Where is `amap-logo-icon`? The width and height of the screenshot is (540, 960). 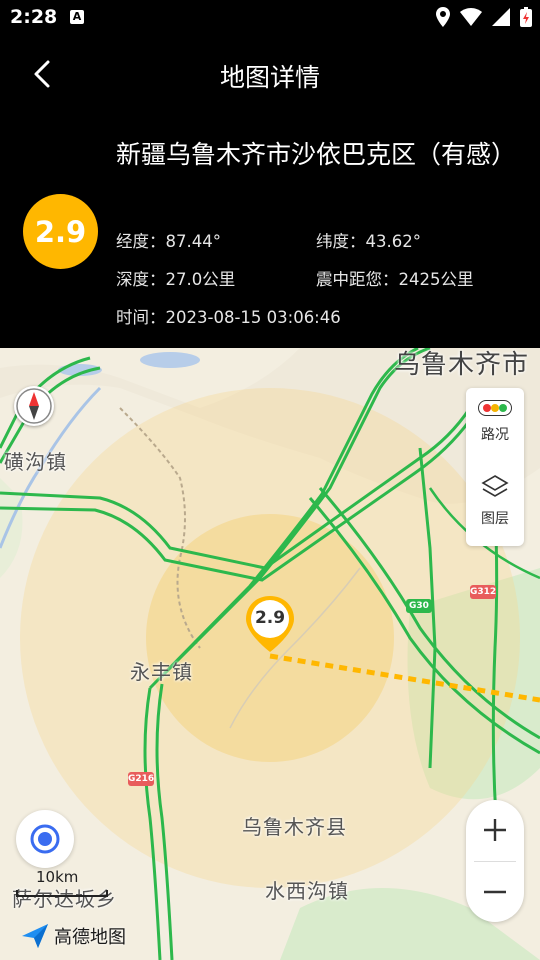 amap-logo-icon is located at coordinates (35, 936).